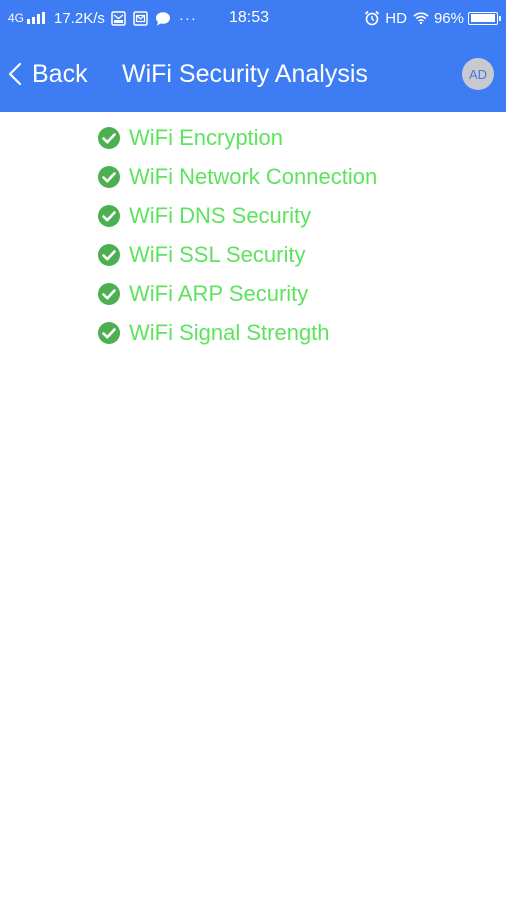 The width and height of the screenshot is (506, 900). I want to click on back-button: Back, so click(48, 74).